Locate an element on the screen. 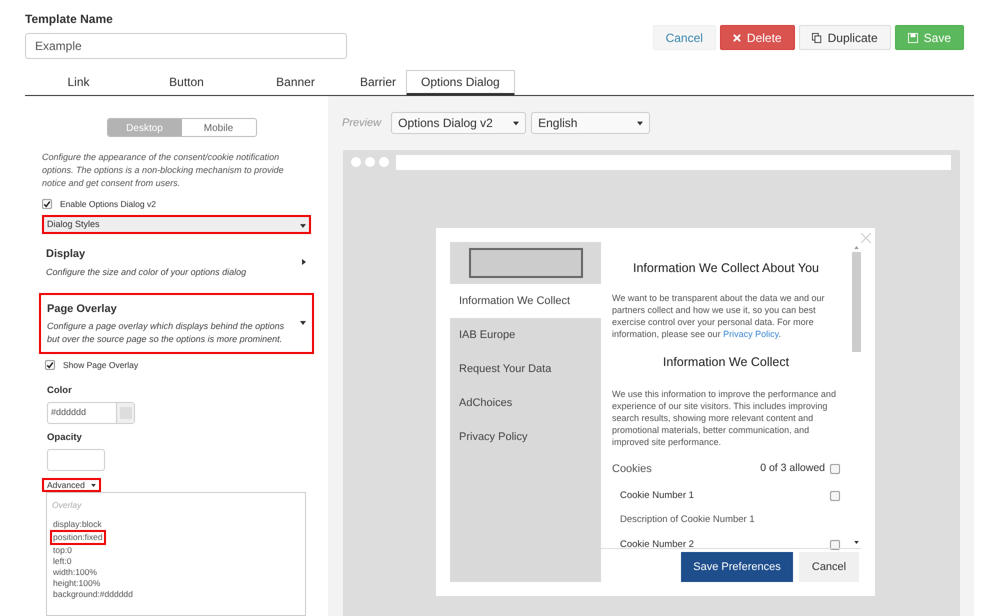  cookie-name: Cookie Number 2 is located at coordinates (657, 545).